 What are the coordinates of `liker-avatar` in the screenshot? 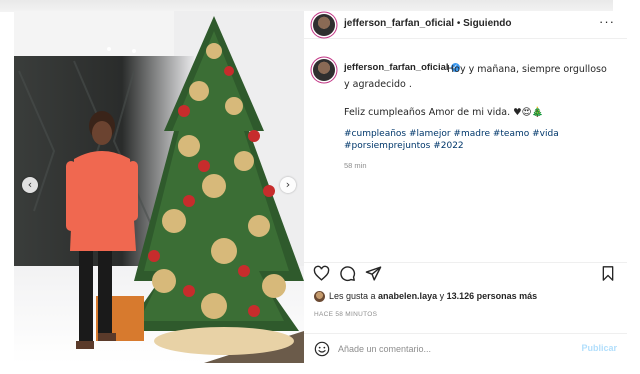 It's located at (319, 297).